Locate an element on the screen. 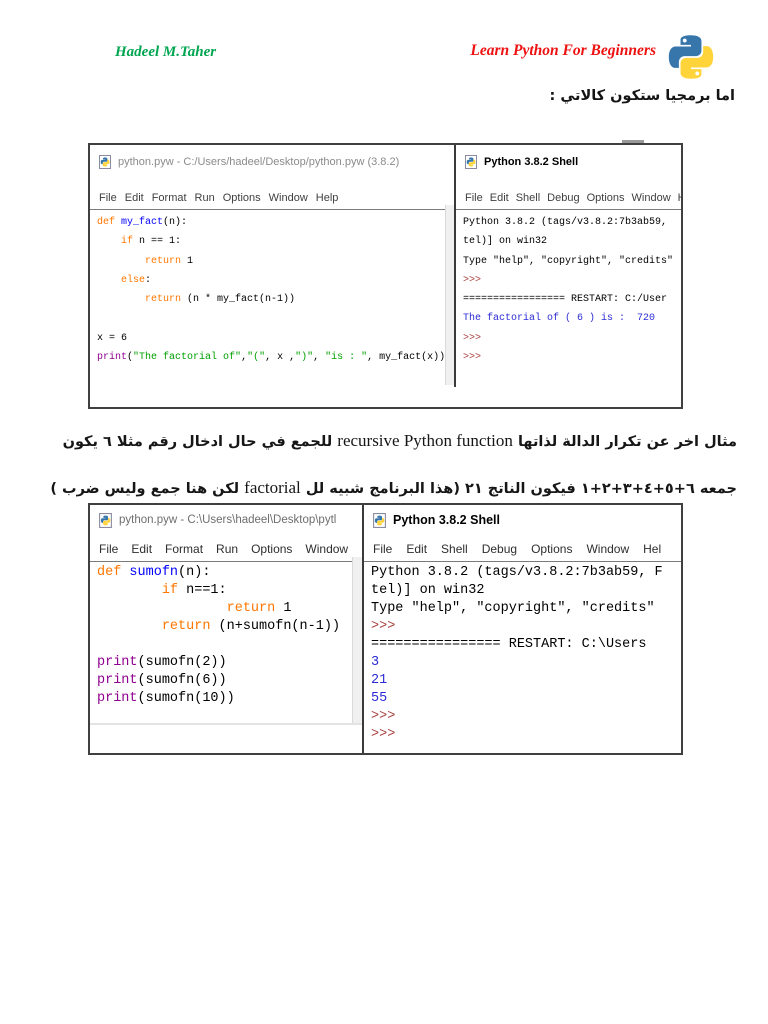  menu-item-h: H is located at coordinates (679, 198).